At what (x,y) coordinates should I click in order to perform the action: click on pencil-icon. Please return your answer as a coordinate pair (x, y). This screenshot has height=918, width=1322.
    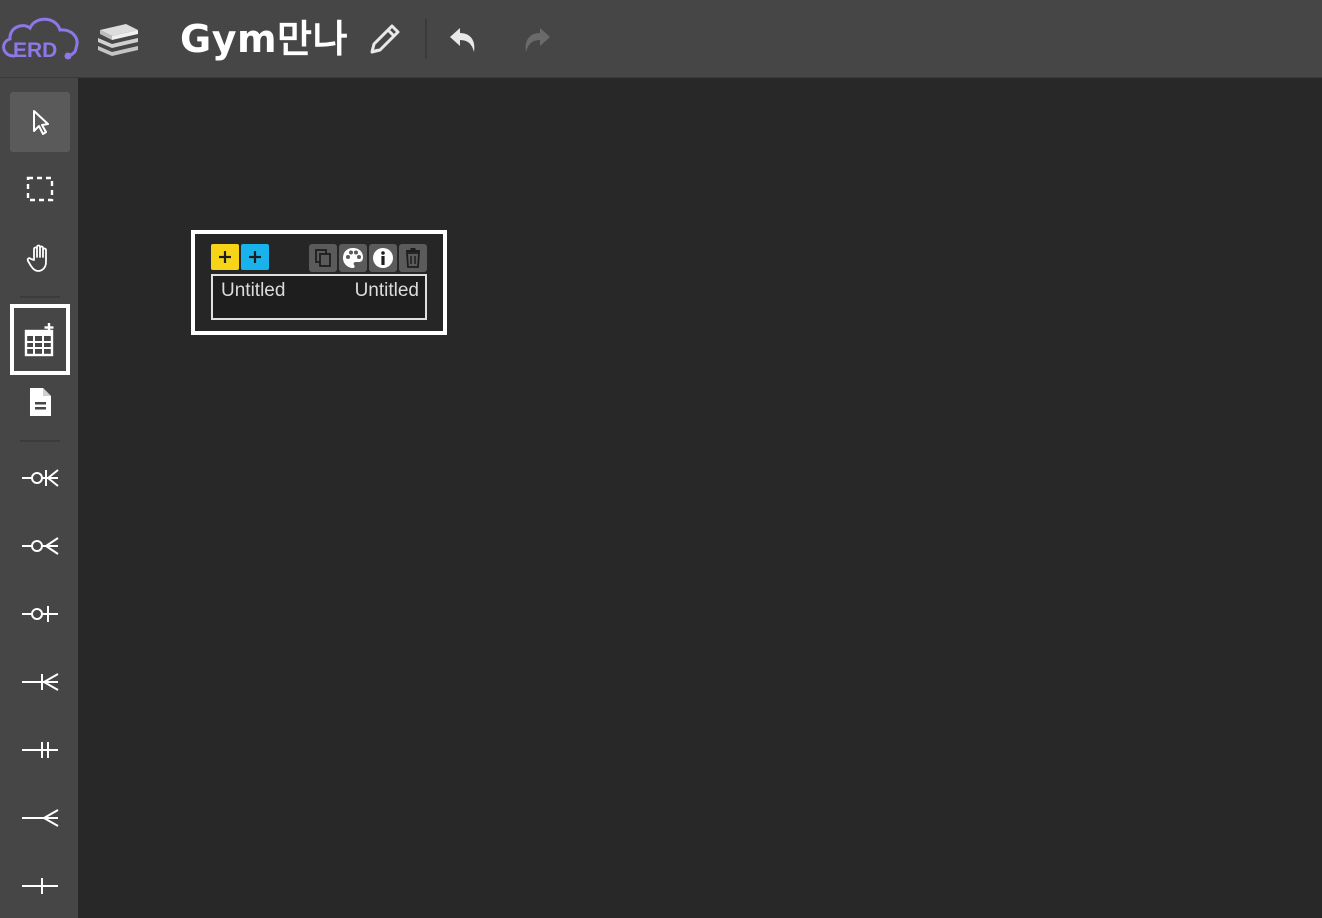
    Looking at the image, I should click on (385, 39).